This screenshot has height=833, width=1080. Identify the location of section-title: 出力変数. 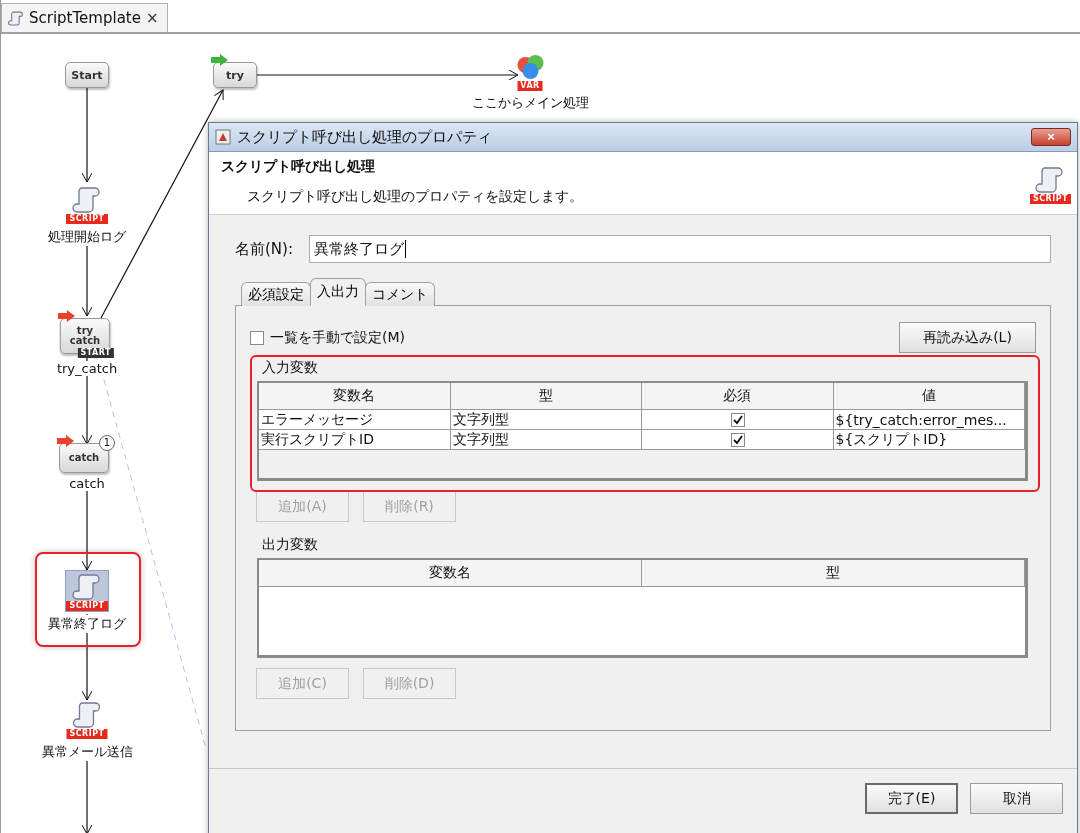
(290, 545).